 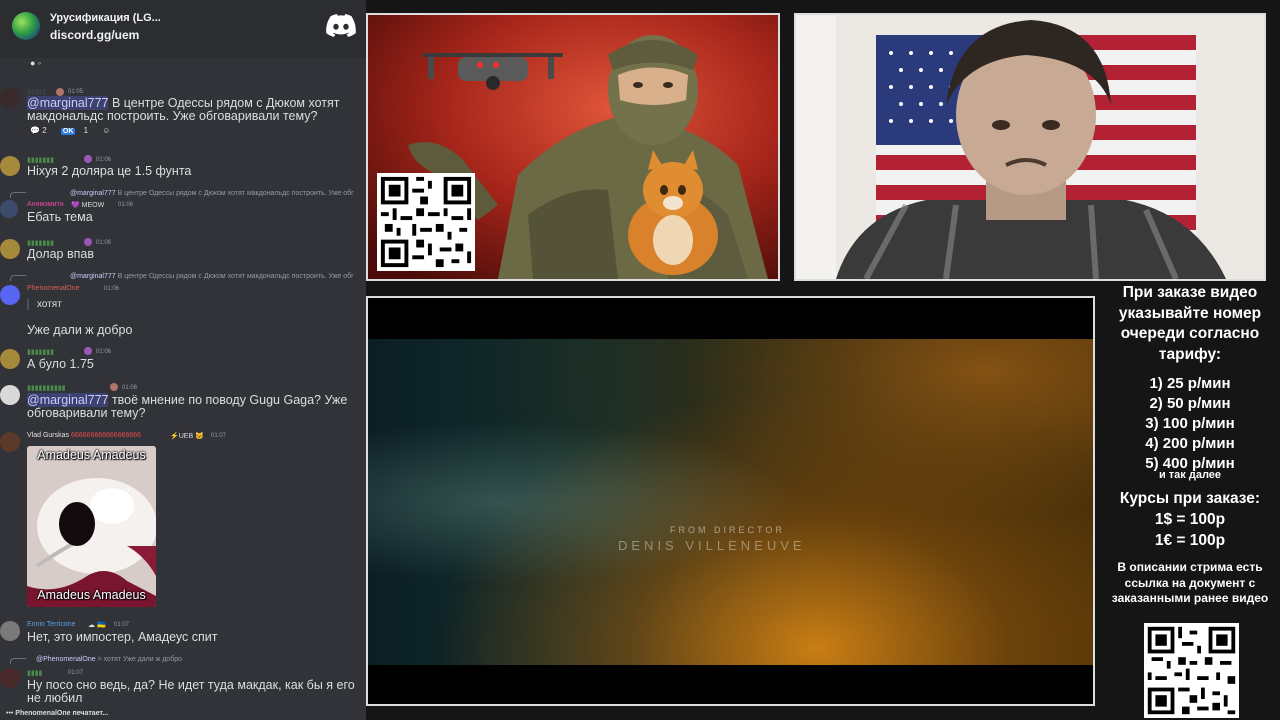 What do you see at coordinates (1190, 403) in the screenshot?
I see `tariff-item: 2) 50 р/мин` at bounding box center [1190, 403].